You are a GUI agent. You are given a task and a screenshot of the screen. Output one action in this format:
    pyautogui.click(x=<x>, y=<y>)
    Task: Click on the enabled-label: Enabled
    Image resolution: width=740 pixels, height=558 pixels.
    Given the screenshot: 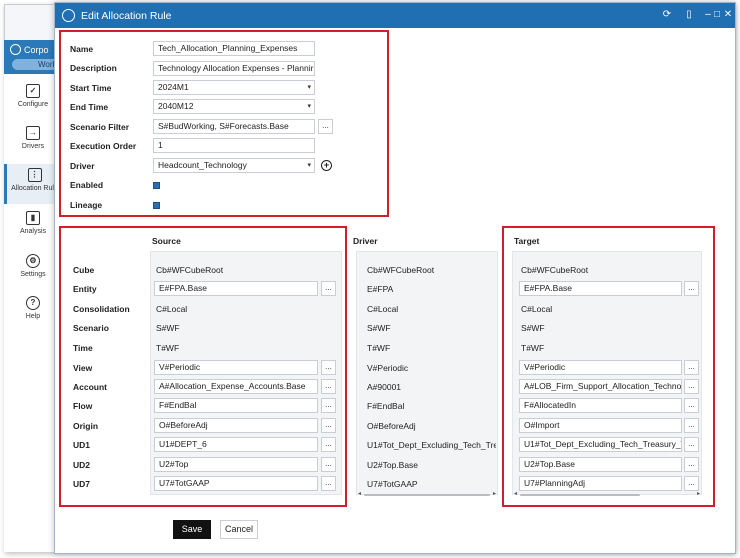 What is the action you would take?
    pyautogui.click(x=87, y=185)
    